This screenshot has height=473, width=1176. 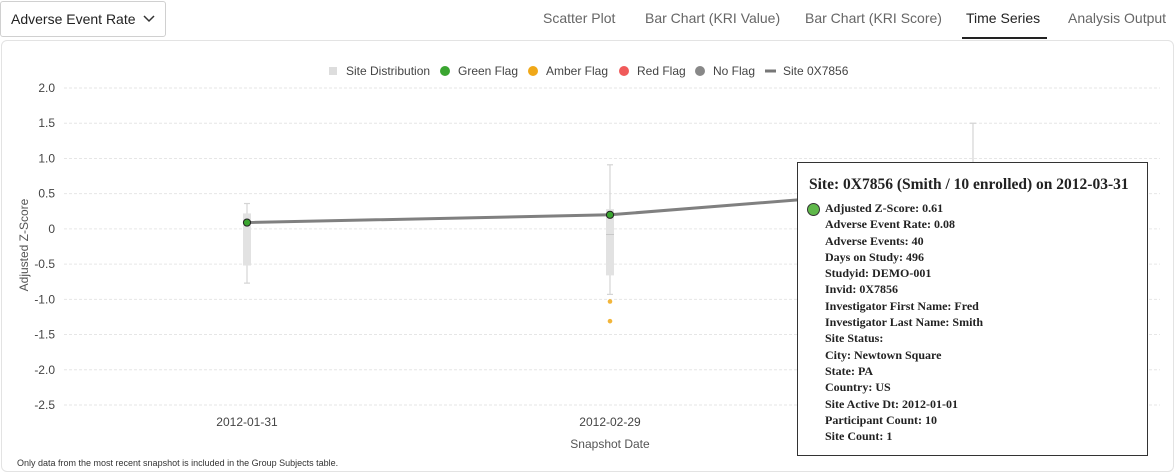 I want to click on tooltip-line: City: Newtown Square, so click(x=883, y=354).